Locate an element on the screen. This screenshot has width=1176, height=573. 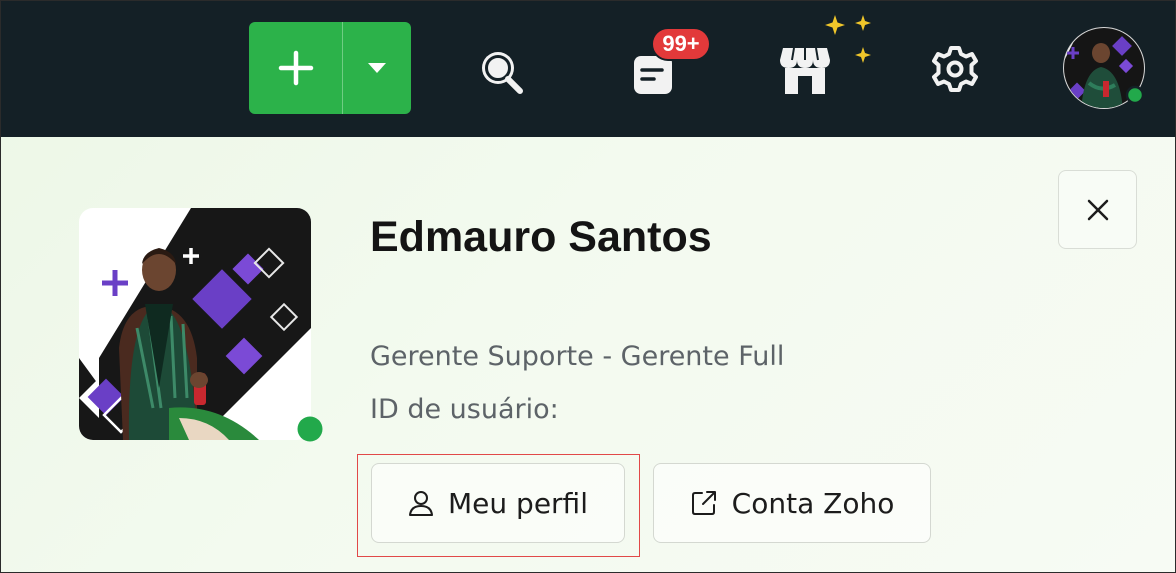
zoho-account-label: Conta Zoho is located at coordinates (813, 503).